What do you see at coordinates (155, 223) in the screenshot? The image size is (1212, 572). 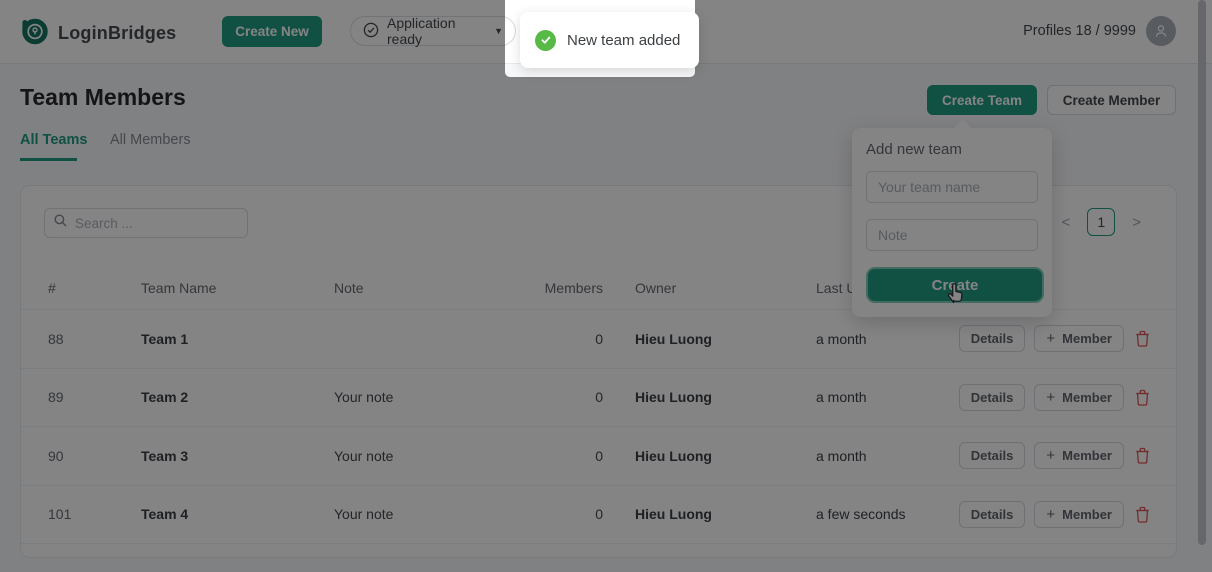 I see `search-input` at bounding box center [155, 223].